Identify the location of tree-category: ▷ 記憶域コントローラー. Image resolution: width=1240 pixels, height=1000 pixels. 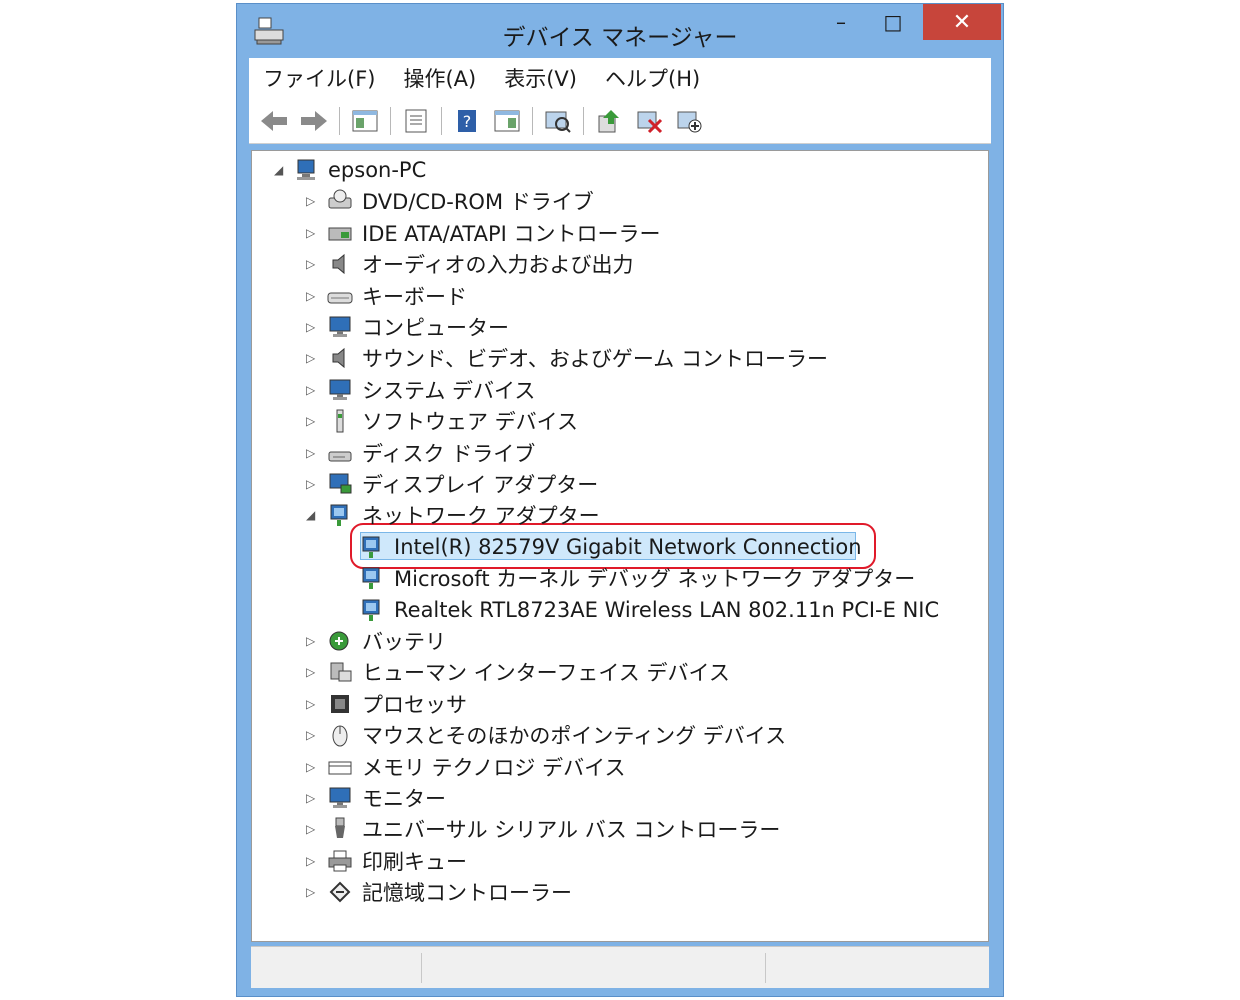
(439, 892).